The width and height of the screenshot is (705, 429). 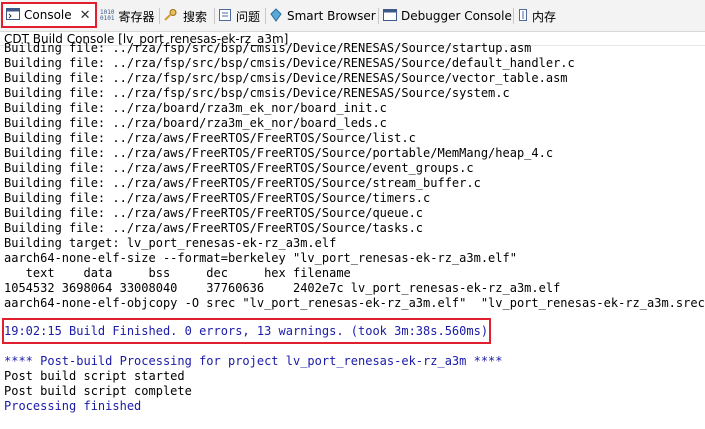 I want to click on smart-browser-icon, so click(x=276, y=16).